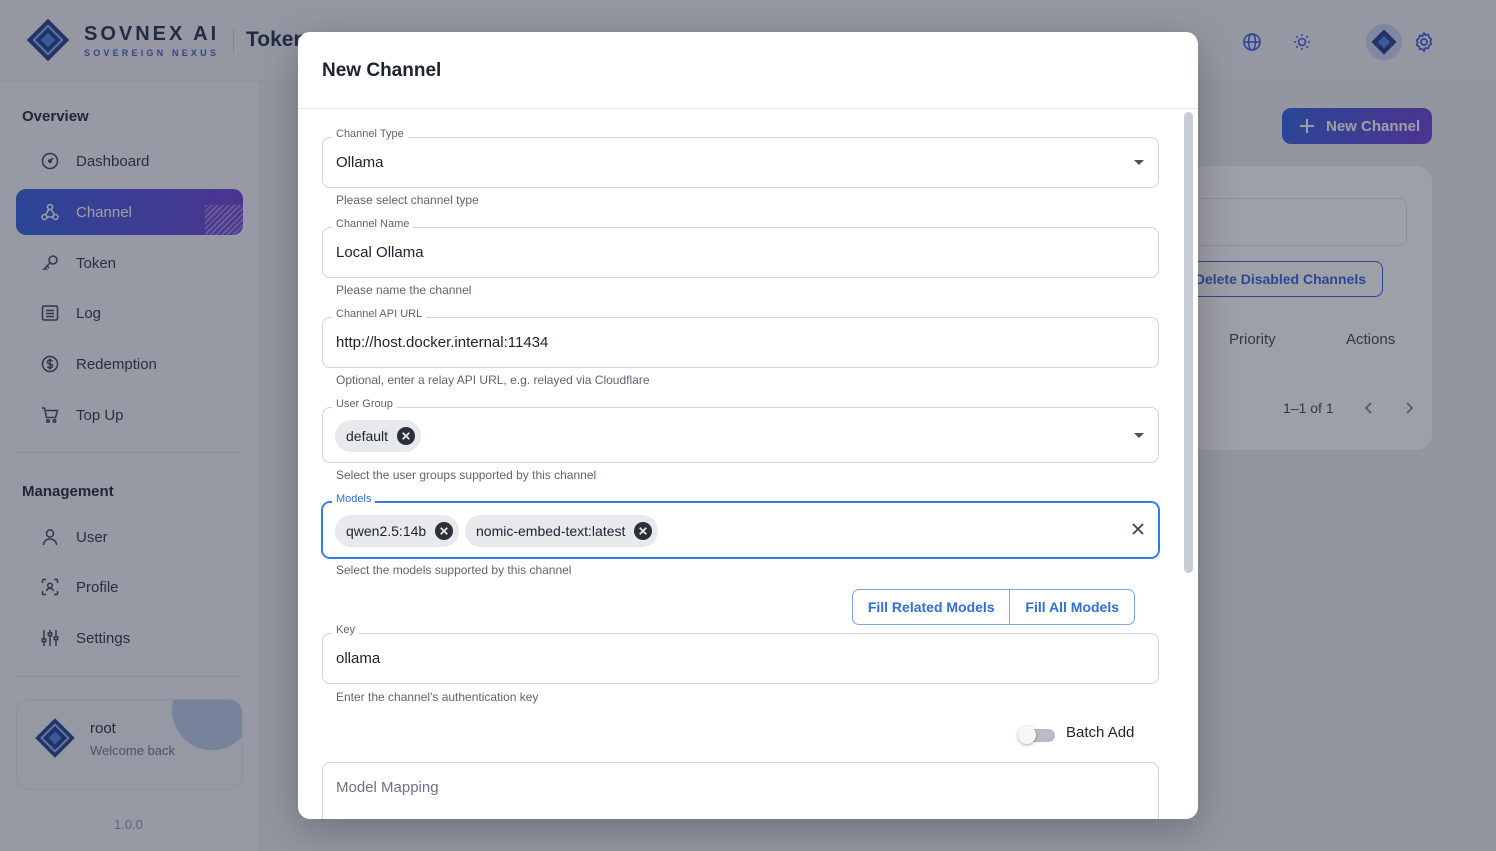 This screenshot has height=851, width=1496. Describe the element at coordinates (404, 290) in the screenshot. I see `channel-name-helper: Please name the channel` at that location.